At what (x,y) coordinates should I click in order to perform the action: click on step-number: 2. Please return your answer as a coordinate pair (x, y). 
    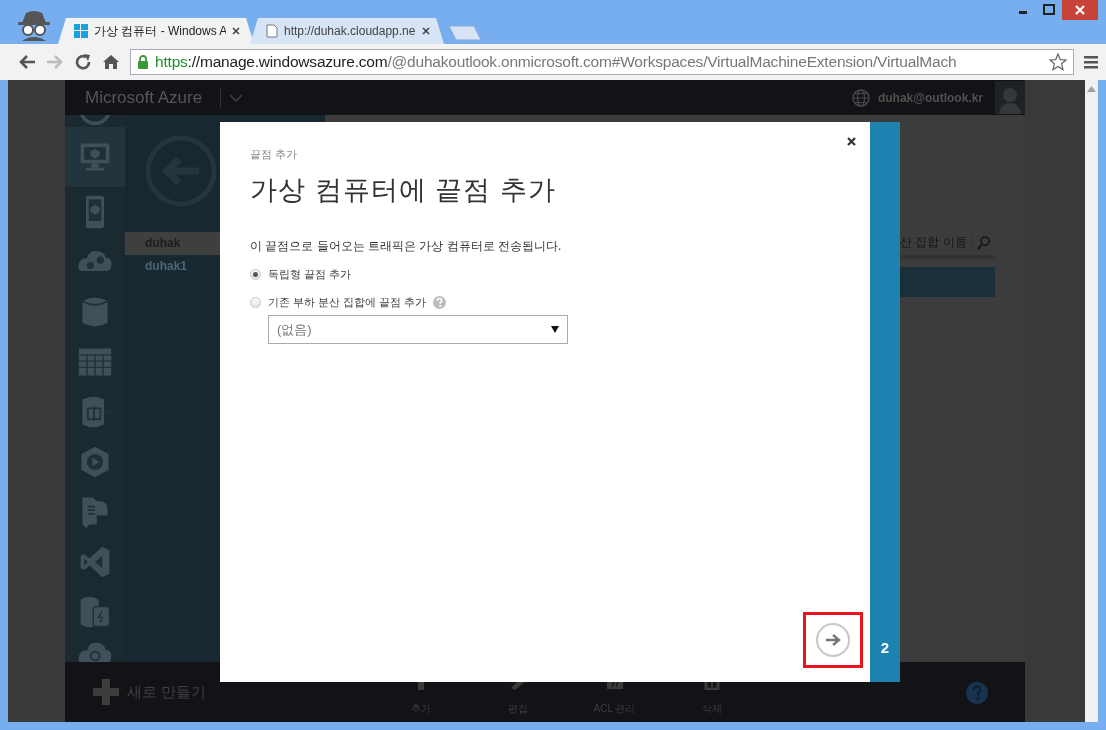
    Looking at the image, I should click on (885, 647).